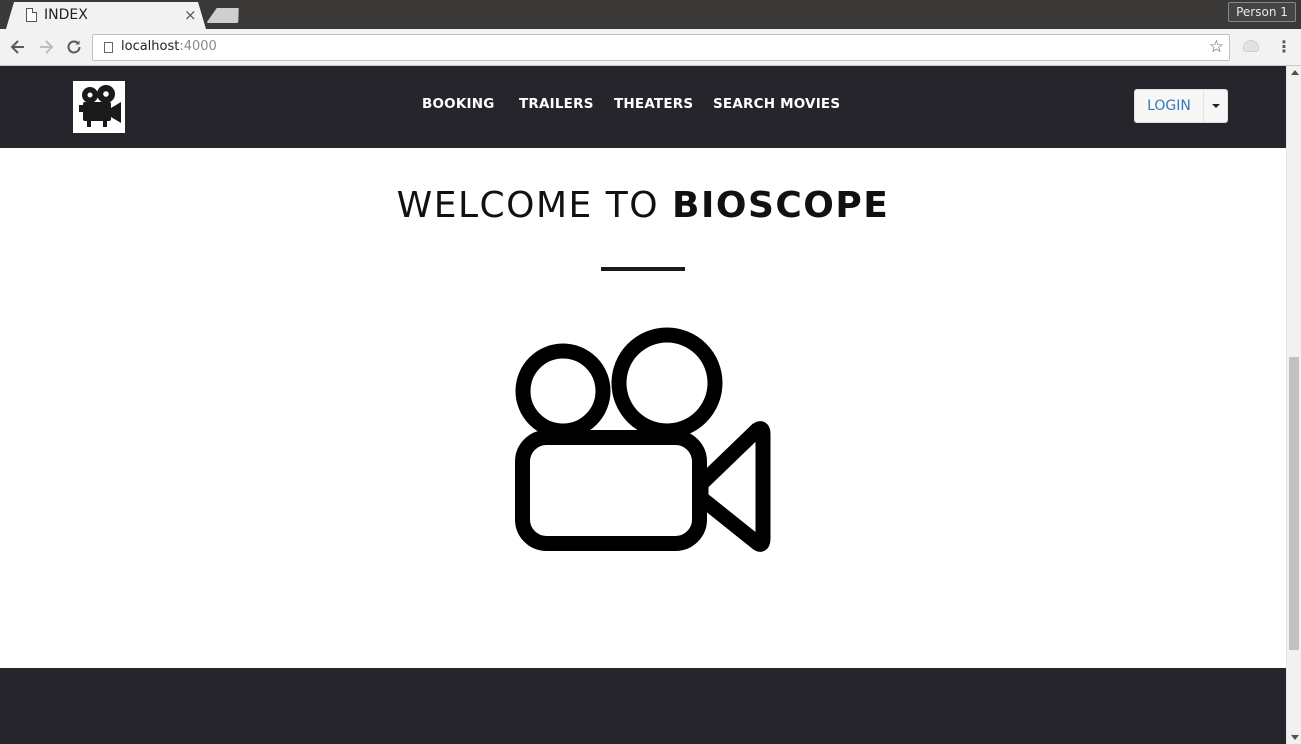 The height and width of the screenshot is (744, 1301). What do you see at coordinates (66, 15) in the screenshot?
I see `tab-title: INDEX` at bounding box center [66, 15].